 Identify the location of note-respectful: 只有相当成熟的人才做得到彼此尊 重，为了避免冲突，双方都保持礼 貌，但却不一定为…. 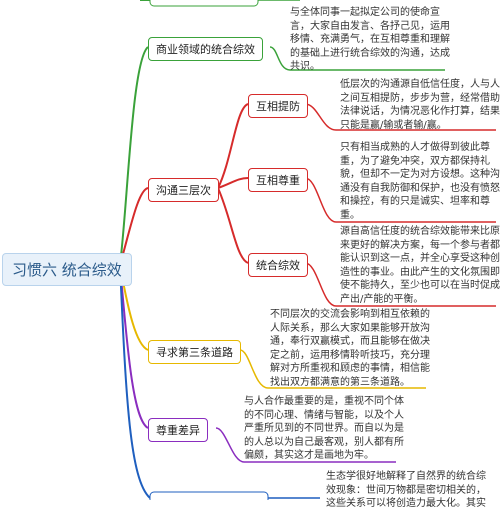
(420, 181).